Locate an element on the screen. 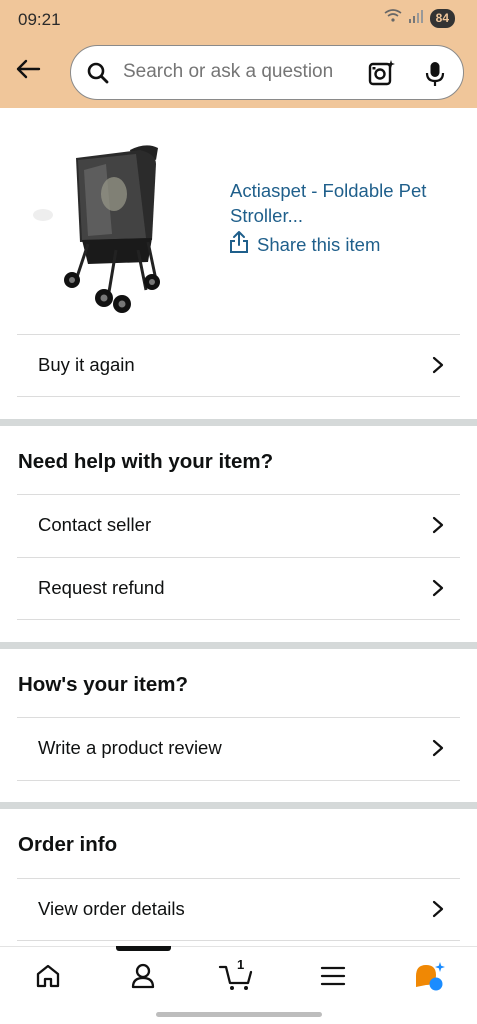 This screenshot has height=1024, width=477. menu-icon is located at coordinates (333, 978).